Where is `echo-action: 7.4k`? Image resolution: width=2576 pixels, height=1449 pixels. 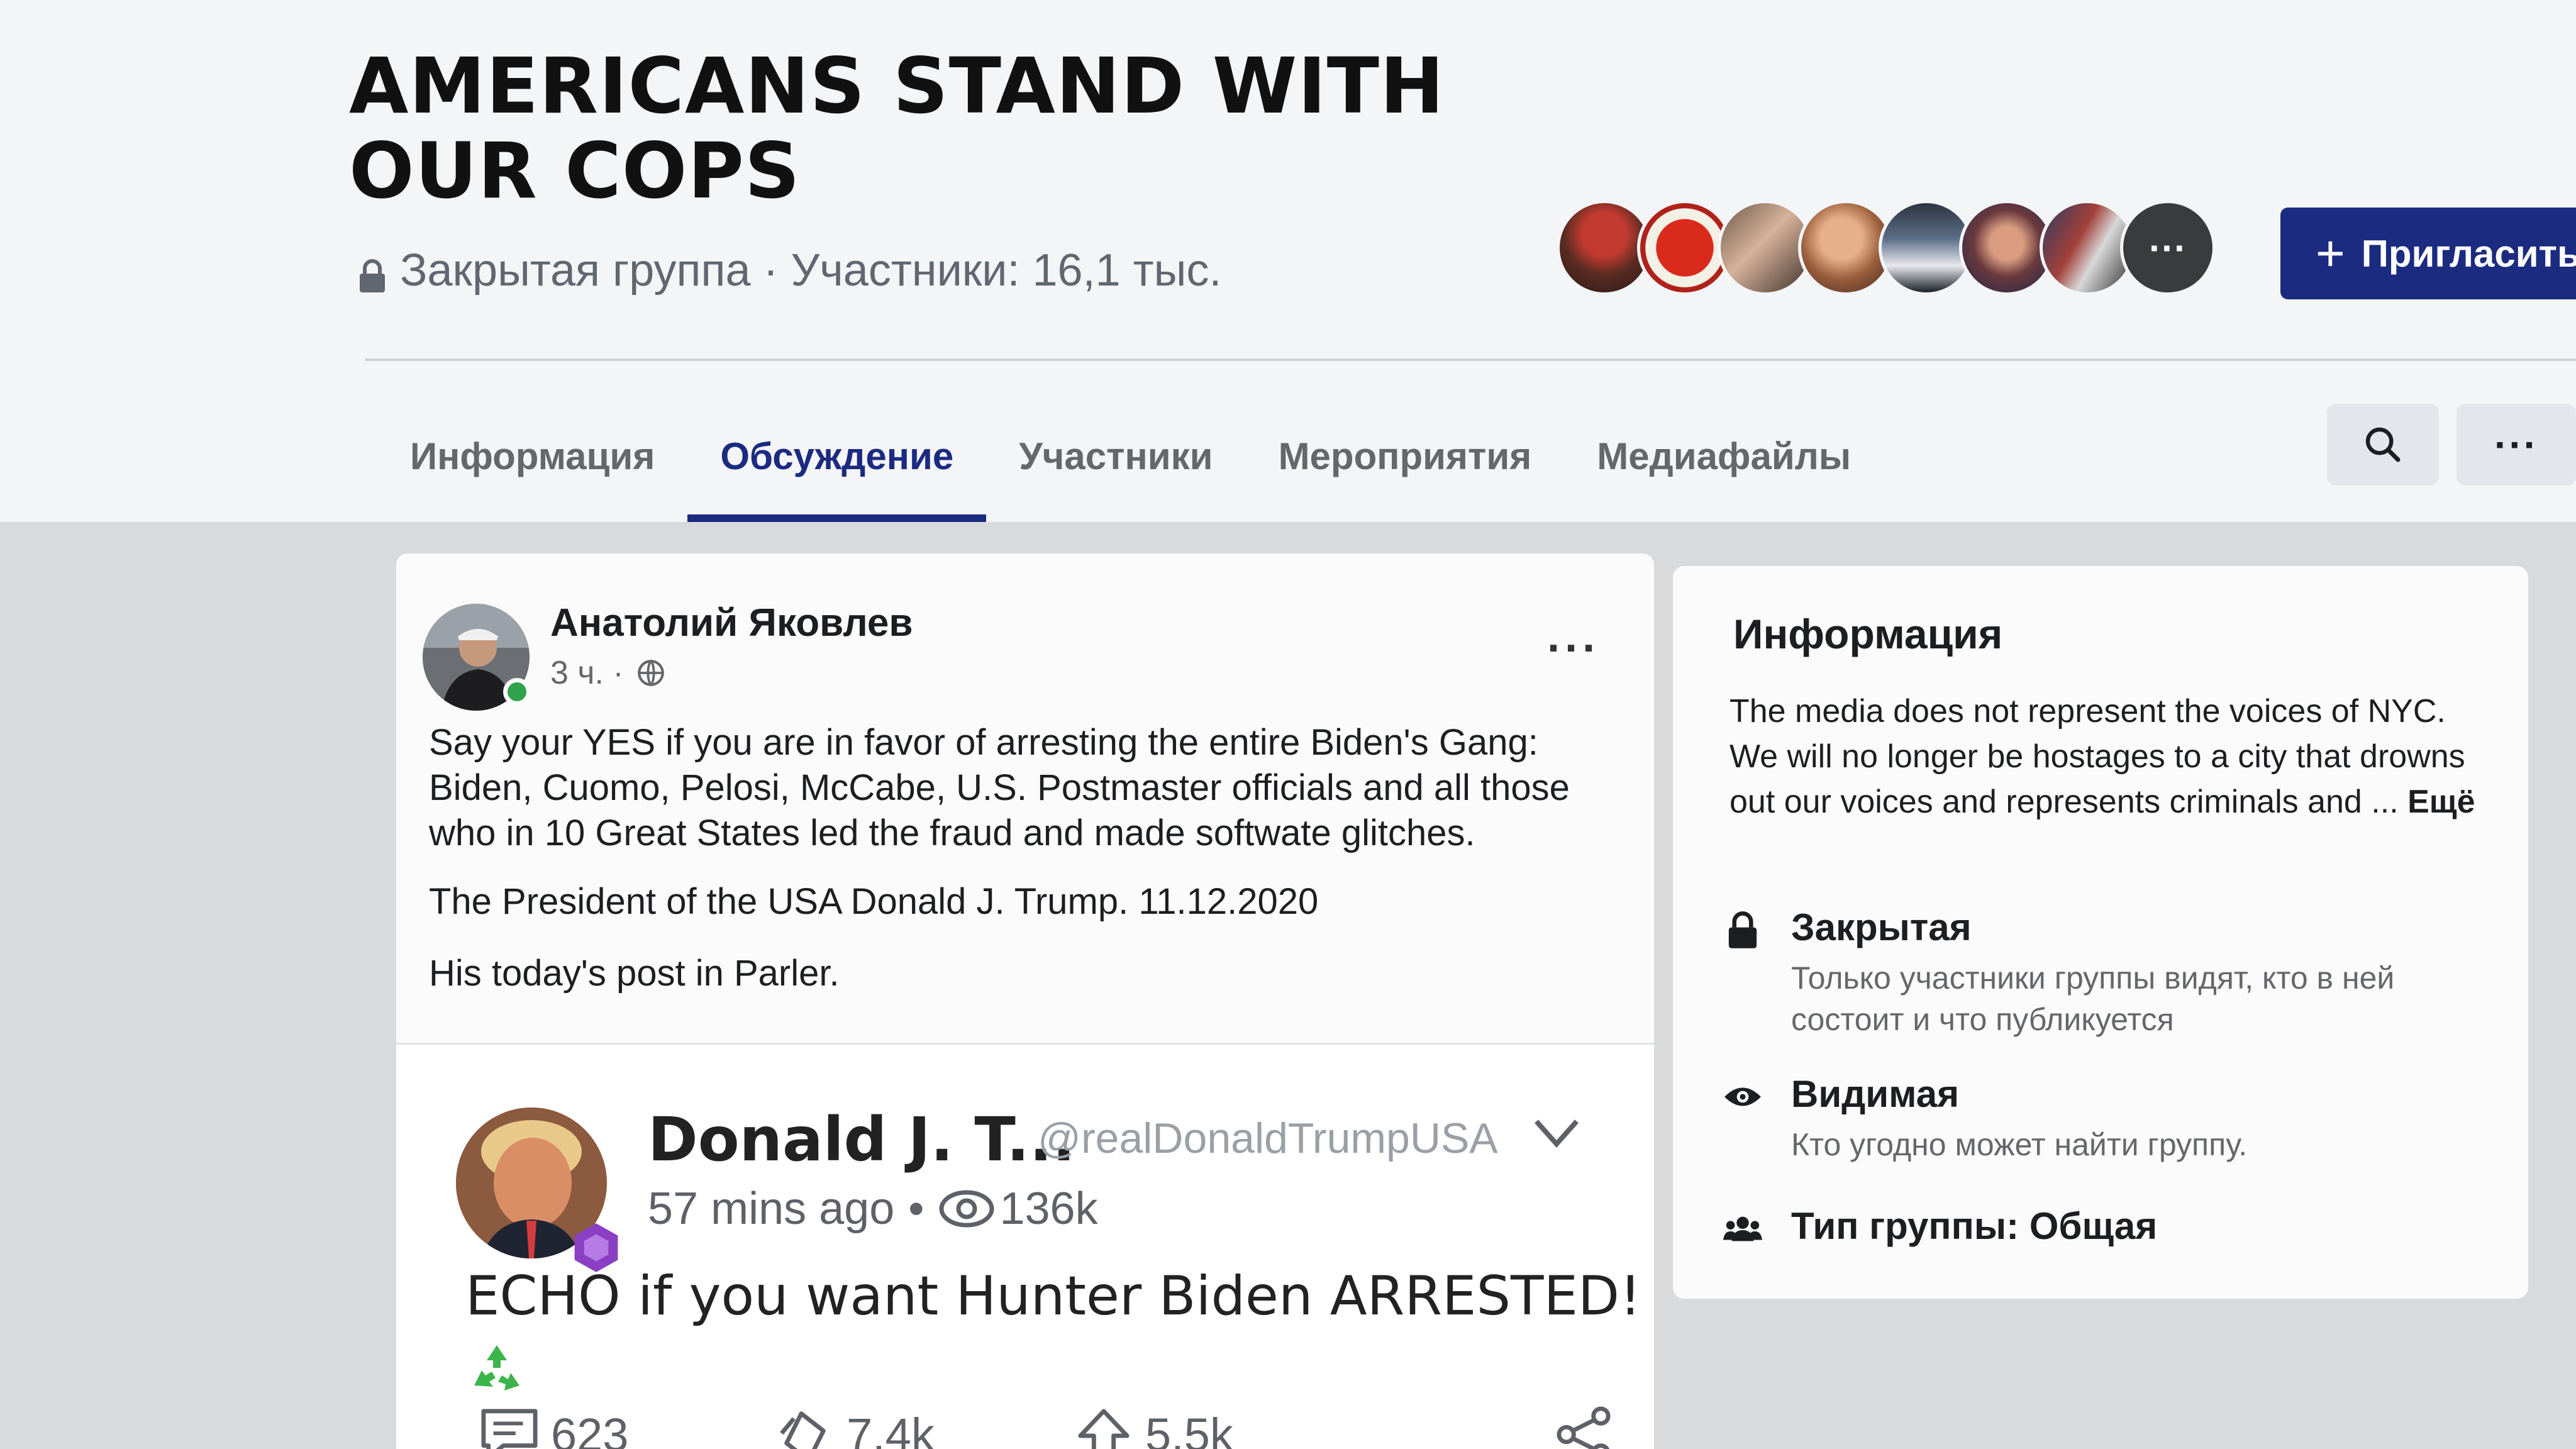
echo-action: 7.4k is located at coordinates (854, 1427).